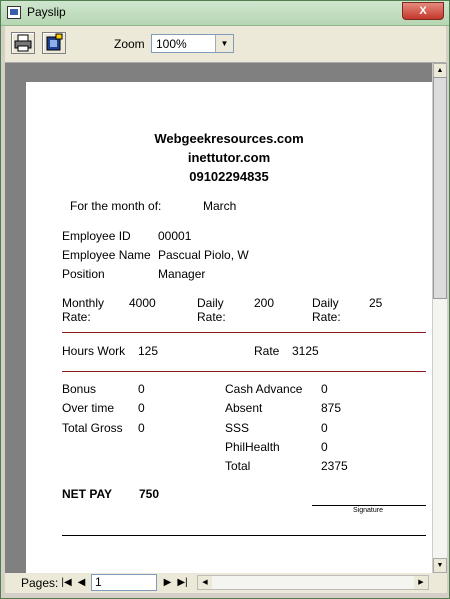 The image size is (450, 599). What do you see at coordinates (94, 351) in the screenshot?
I see `hours-work-label: Hours Work` at bounding box center [94, 351].